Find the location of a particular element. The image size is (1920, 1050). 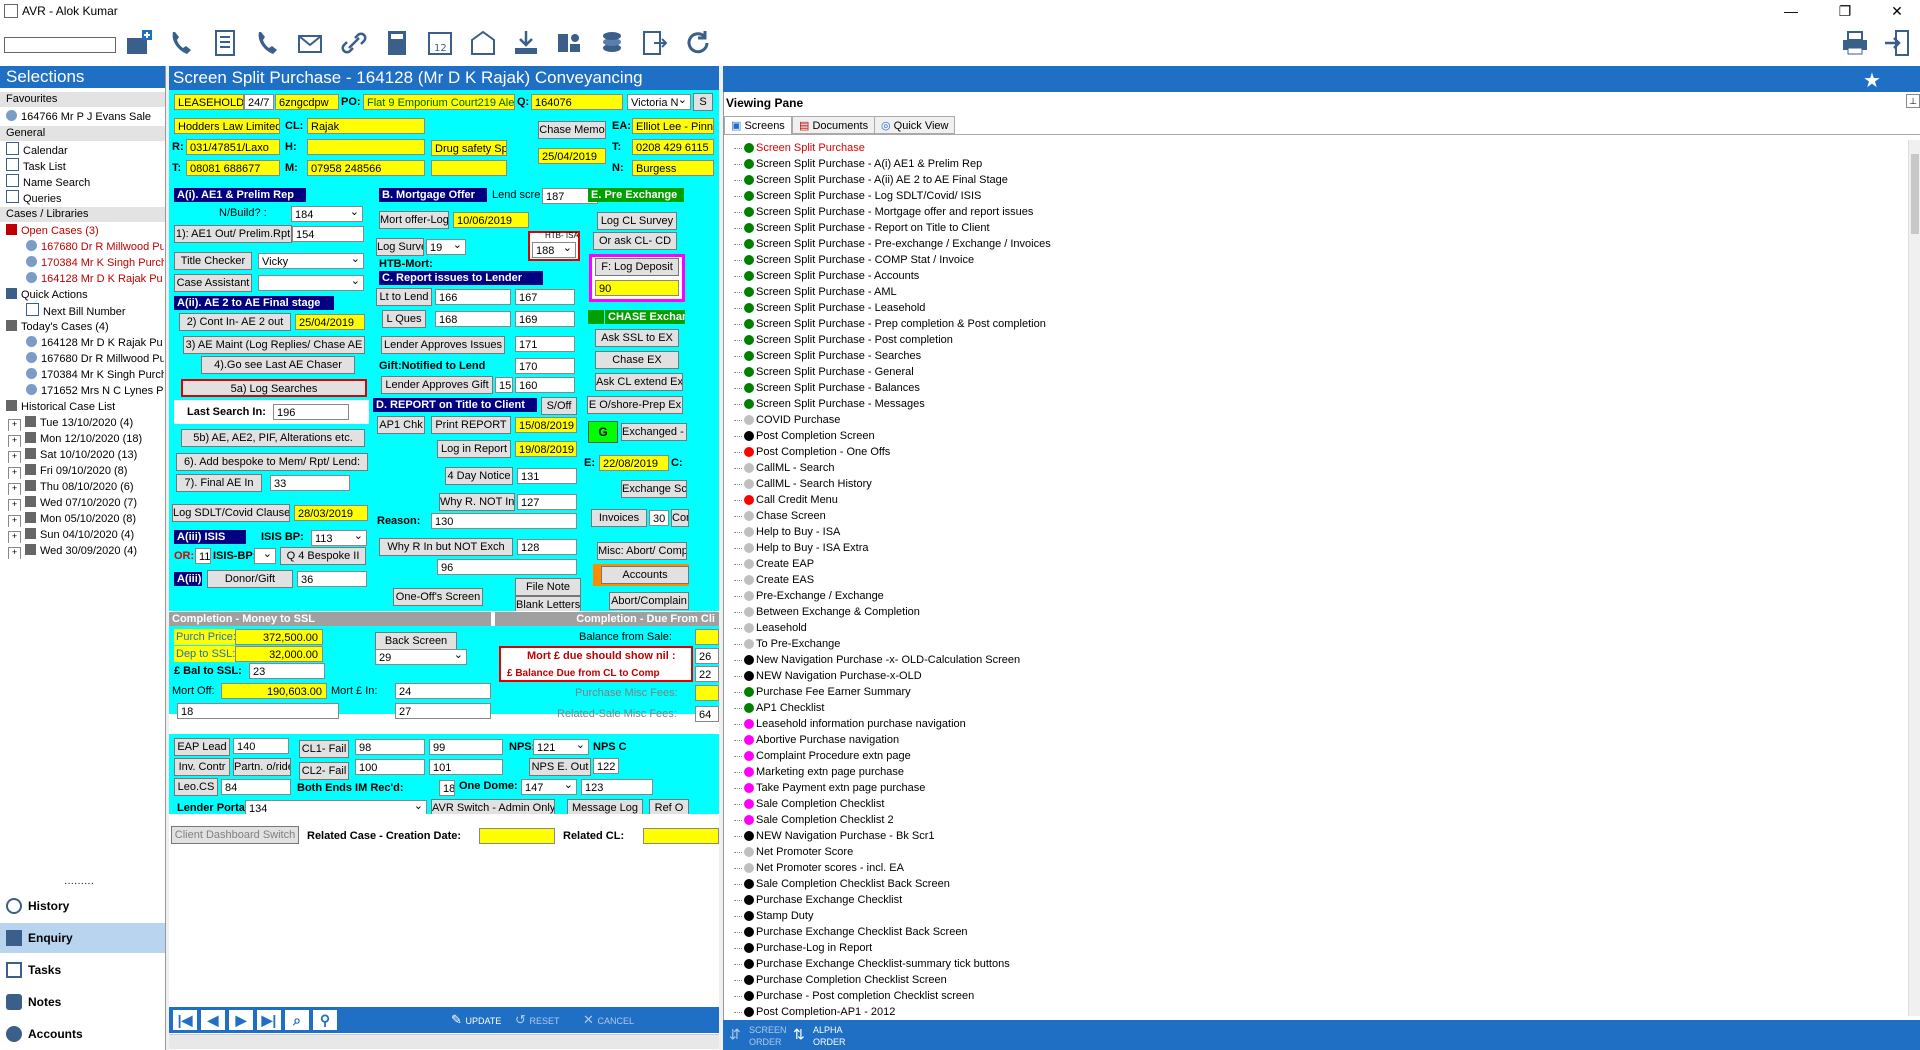

today-case-item: 167680 Dr R Millwood Pu is located at coordinates (95, 359).